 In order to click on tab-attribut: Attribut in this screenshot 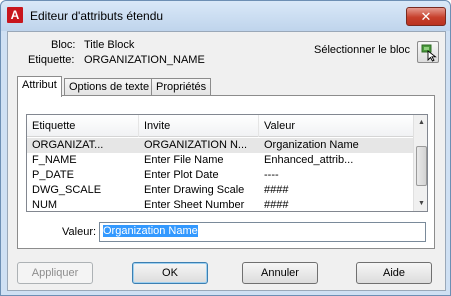, I will do `click(39, 86)`.